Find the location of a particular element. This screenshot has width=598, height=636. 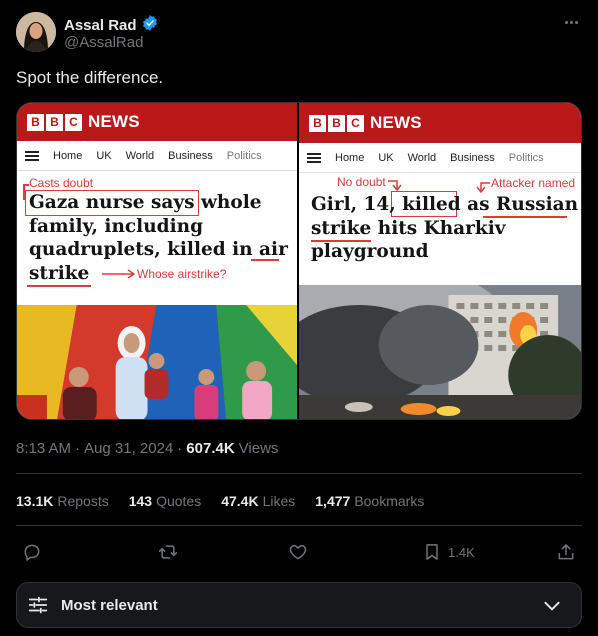

bookmark-icon is located at coordinates (432, 552).